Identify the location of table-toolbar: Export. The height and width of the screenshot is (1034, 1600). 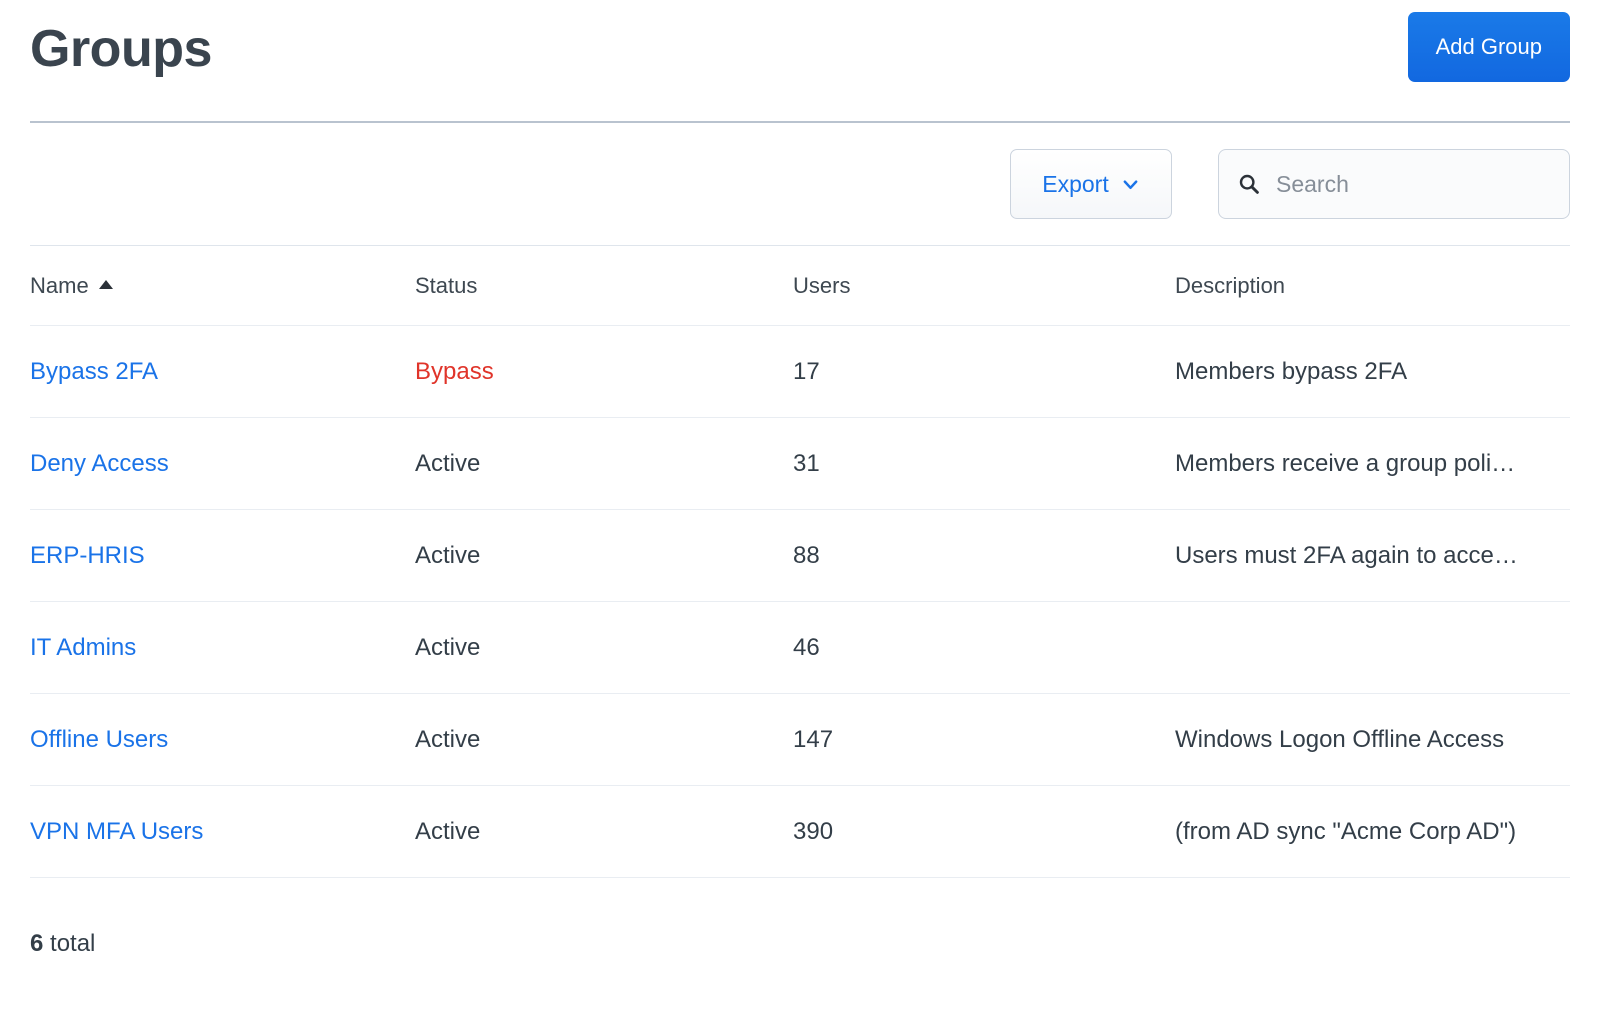
(800, 184).